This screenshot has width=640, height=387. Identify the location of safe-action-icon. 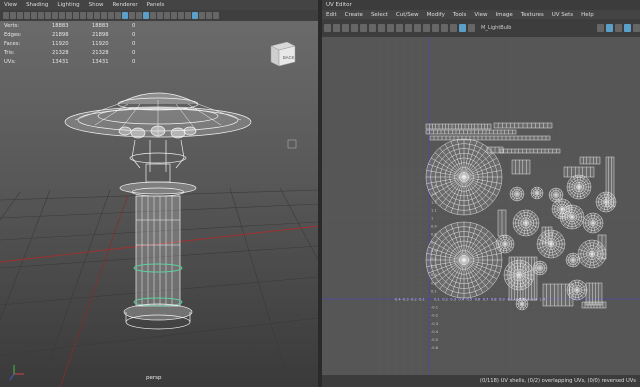
(69, 15).